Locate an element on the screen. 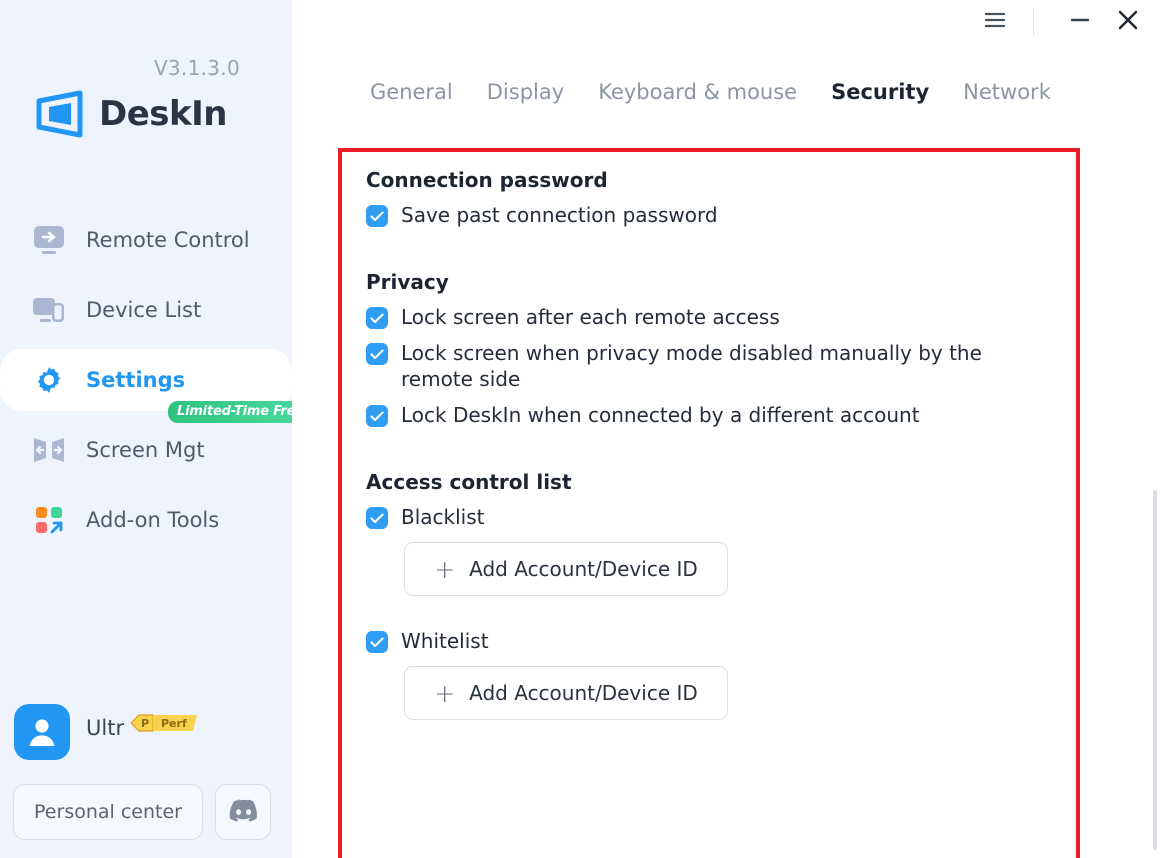 The width and height of the screenshot is (1160, 858). user-name: Ultr is located at coordinates (105, 728).